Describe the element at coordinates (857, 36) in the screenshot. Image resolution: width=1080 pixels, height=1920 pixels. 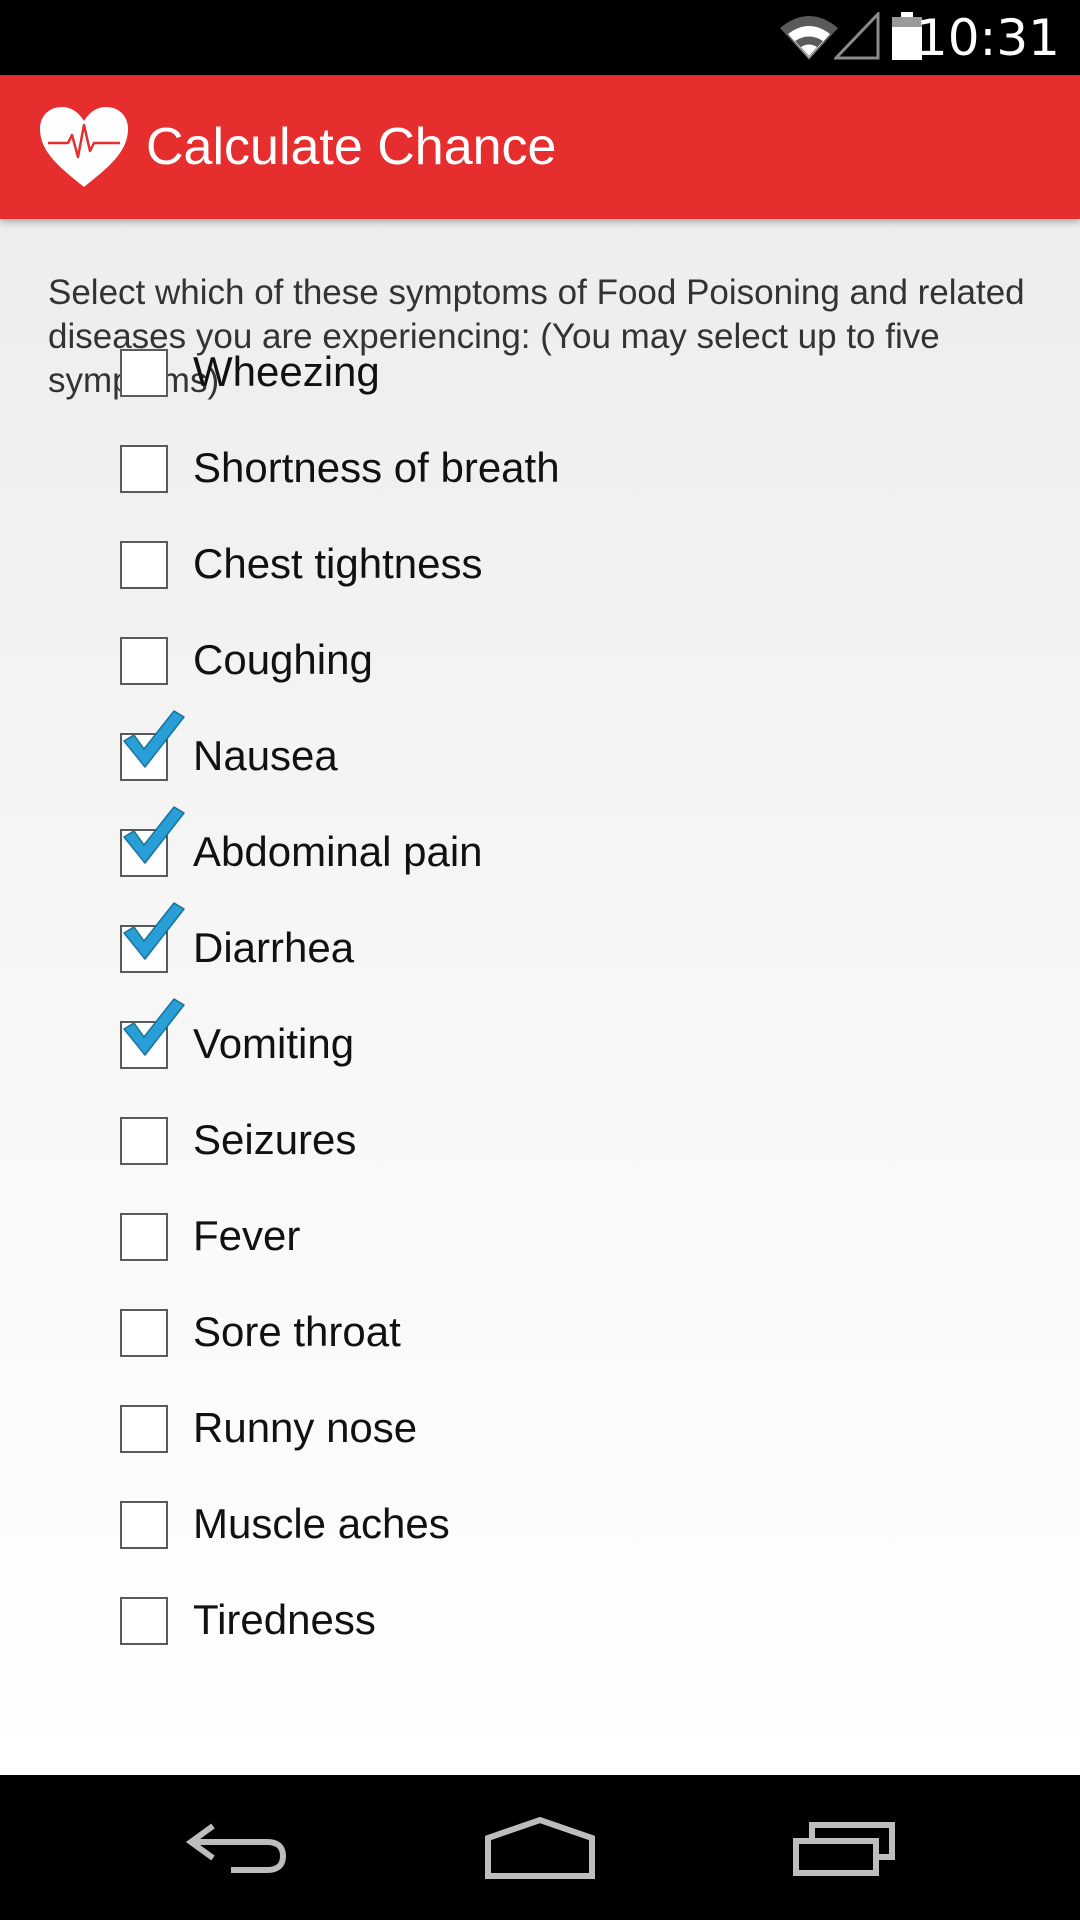
I see `cell-signal-icon` at that location.